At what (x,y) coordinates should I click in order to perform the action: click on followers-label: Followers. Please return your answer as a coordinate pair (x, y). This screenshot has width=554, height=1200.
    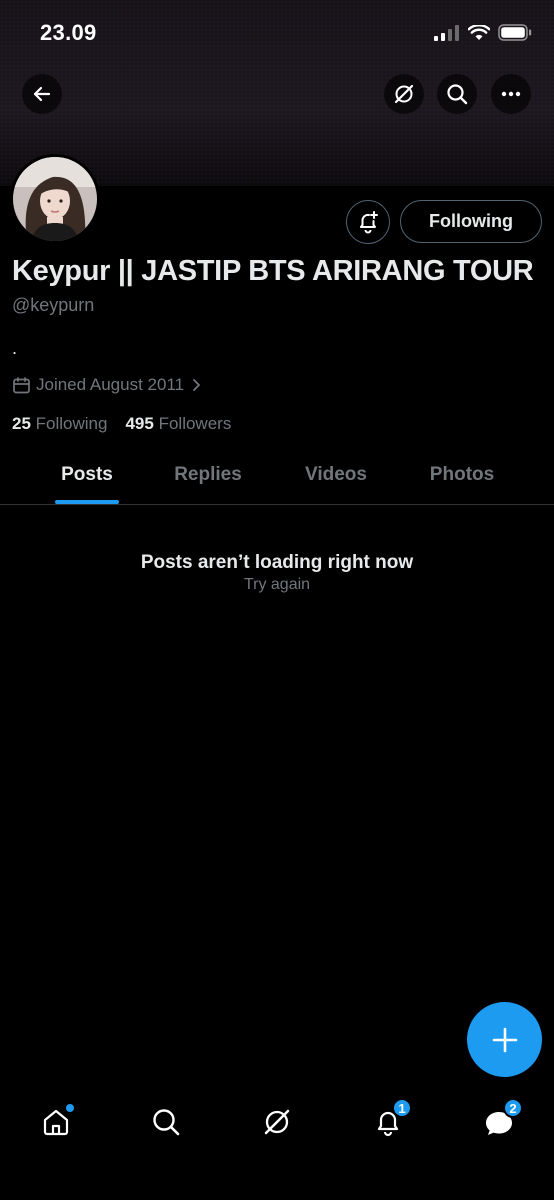
    Looking at the image, I should click on (195, 423).